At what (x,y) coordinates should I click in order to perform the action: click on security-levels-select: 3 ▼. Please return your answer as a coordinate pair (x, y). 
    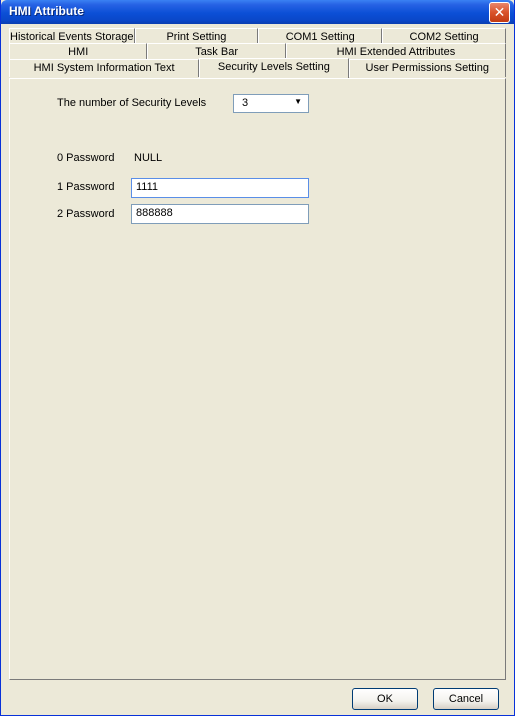
    Looking at the image, I should click on (271, 103).